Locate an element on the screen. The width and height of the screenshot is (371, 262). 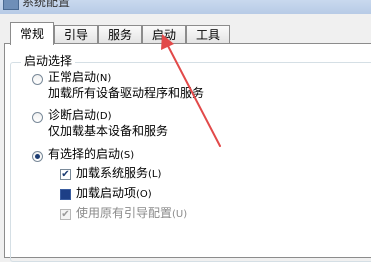
load-startup-items-option: 加载启动项(O) is located at coordinates (114, 194).